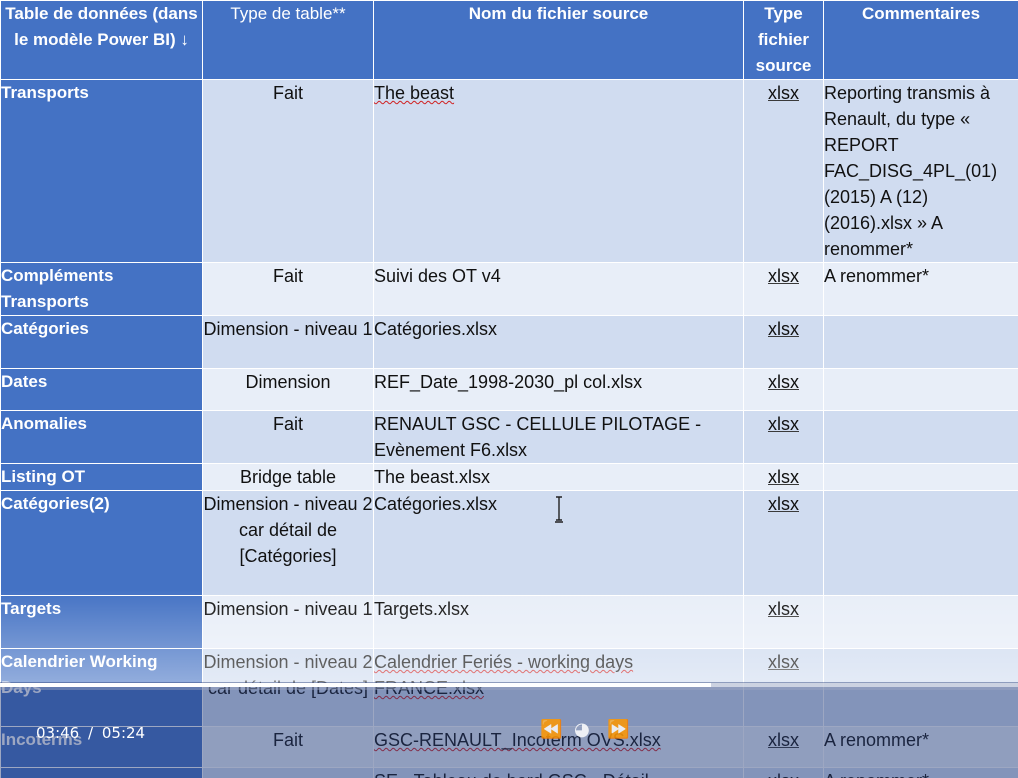 This screenshot has height=778, width=1018. What do you see at coordinates (558, 389) in the screenshot?
I see `row-source: REF_Date_1998-2030_pl col.xlsx` at bounding box center [558, 389].